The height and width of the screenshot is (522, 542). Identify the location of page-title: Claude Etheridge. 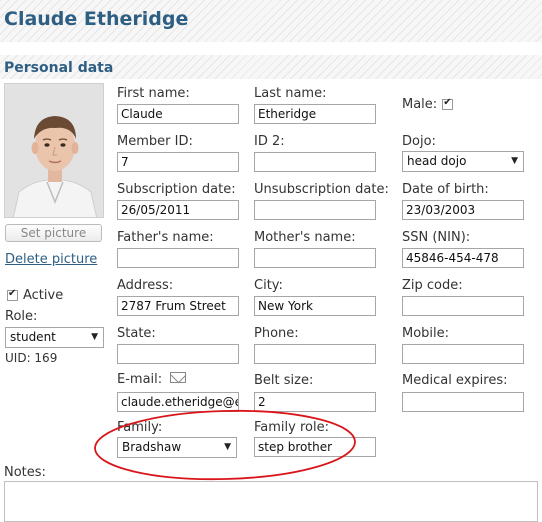
(96, 19).